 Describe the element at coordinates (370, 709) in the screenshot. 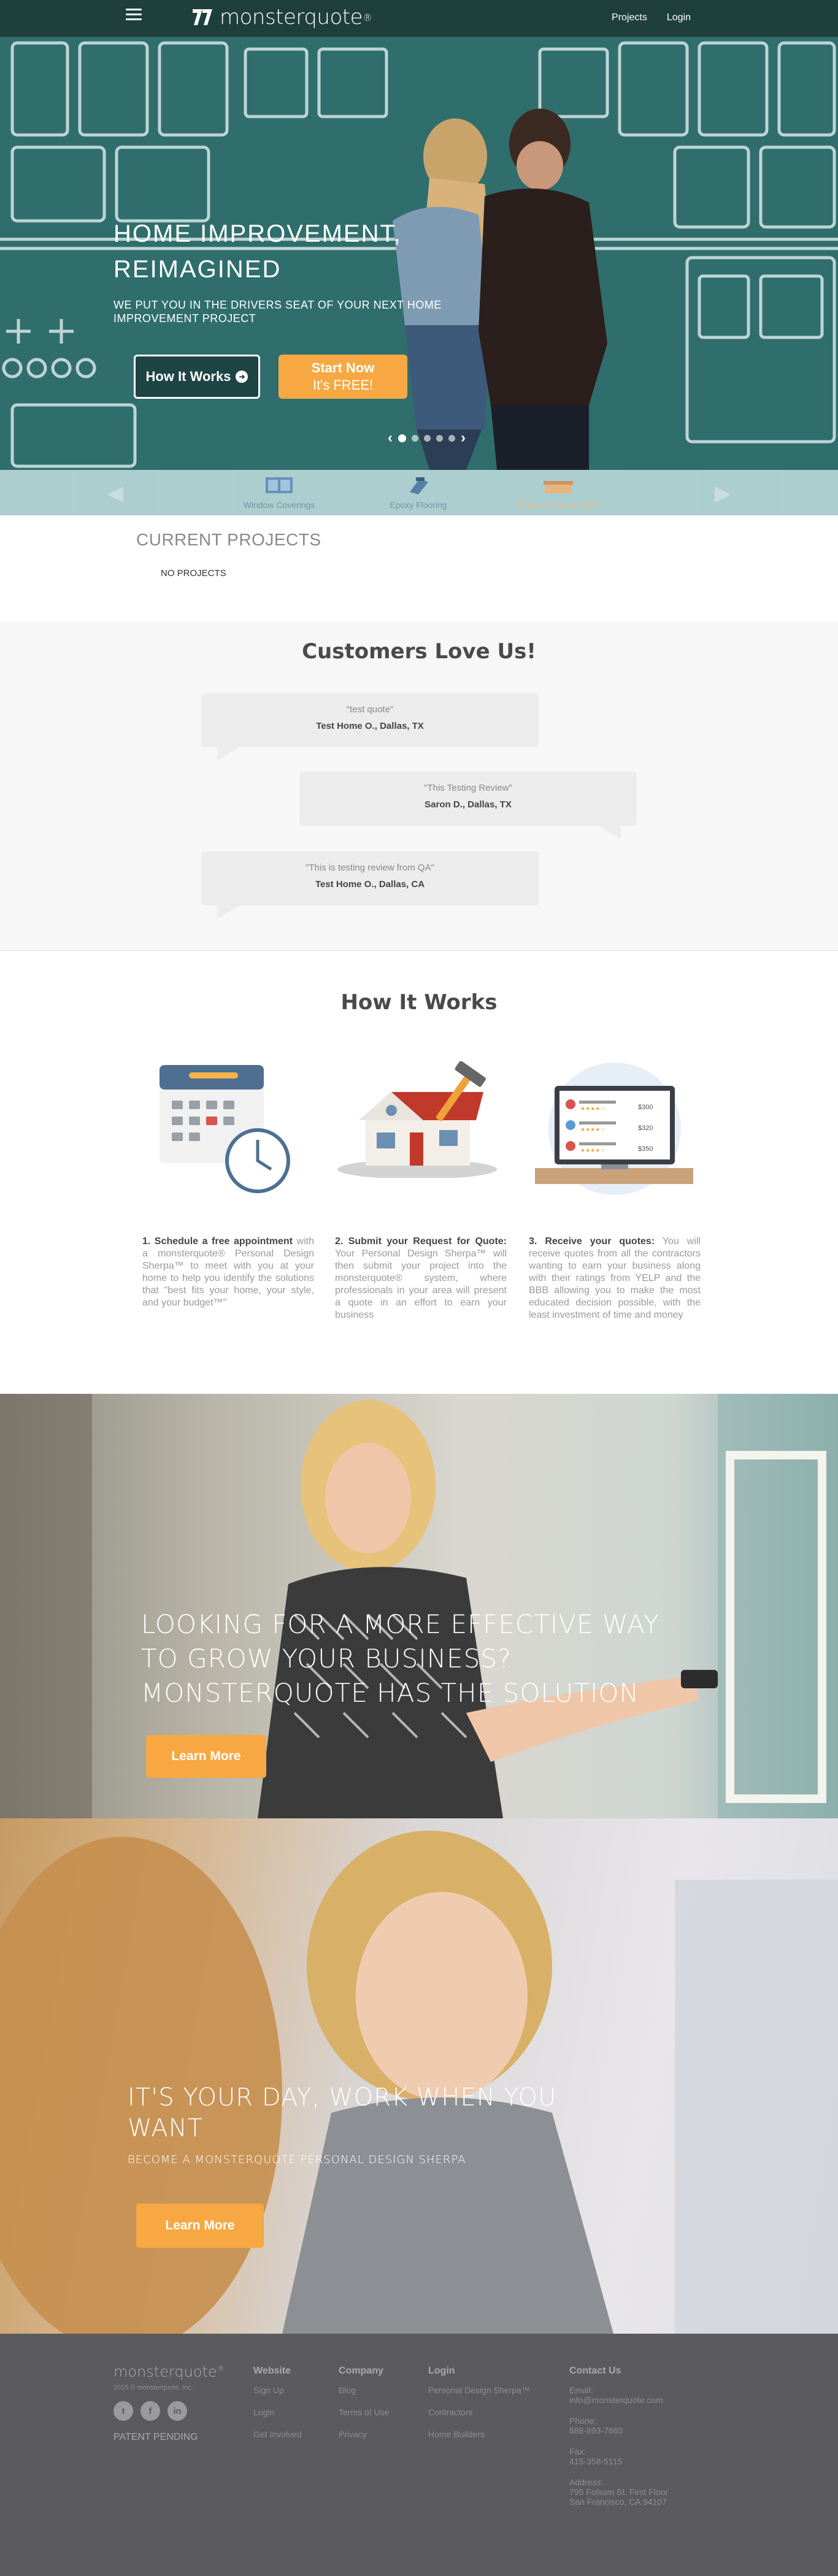

I see `review-quote: "test quote"` at that location.